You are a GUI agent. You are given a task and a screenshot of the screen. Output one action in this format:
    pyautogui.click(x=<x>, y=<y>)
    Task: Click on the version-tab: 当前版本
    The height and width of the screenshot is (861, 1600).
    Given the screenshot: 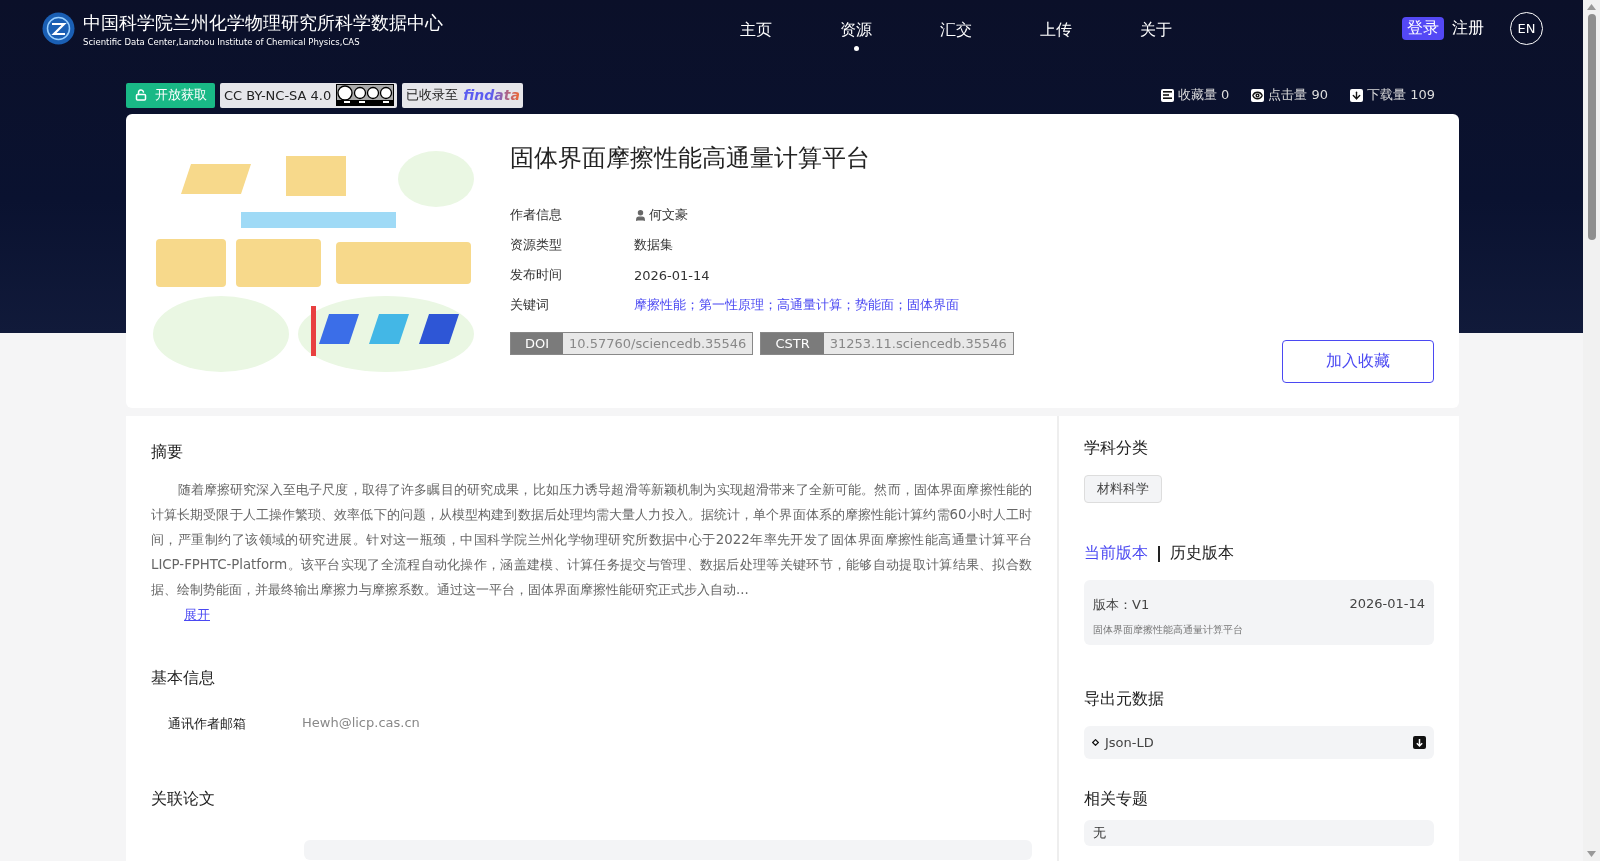 What is the action you would take?
    pyautogui.click(x=1116, y=553)
    